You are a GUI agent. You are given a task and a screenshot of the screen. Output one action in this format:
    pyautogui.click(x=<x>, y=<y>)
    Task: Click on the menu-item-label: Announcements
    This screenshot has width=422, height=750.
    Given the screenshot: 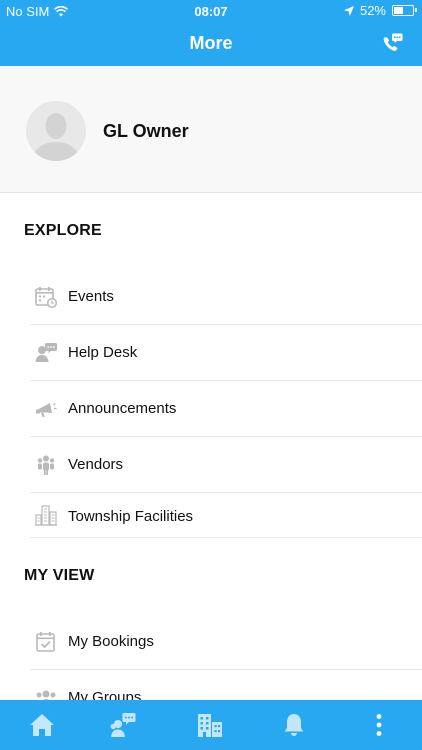 What is the action you would take?
    pyautogui.click(x=122, y=408)
    